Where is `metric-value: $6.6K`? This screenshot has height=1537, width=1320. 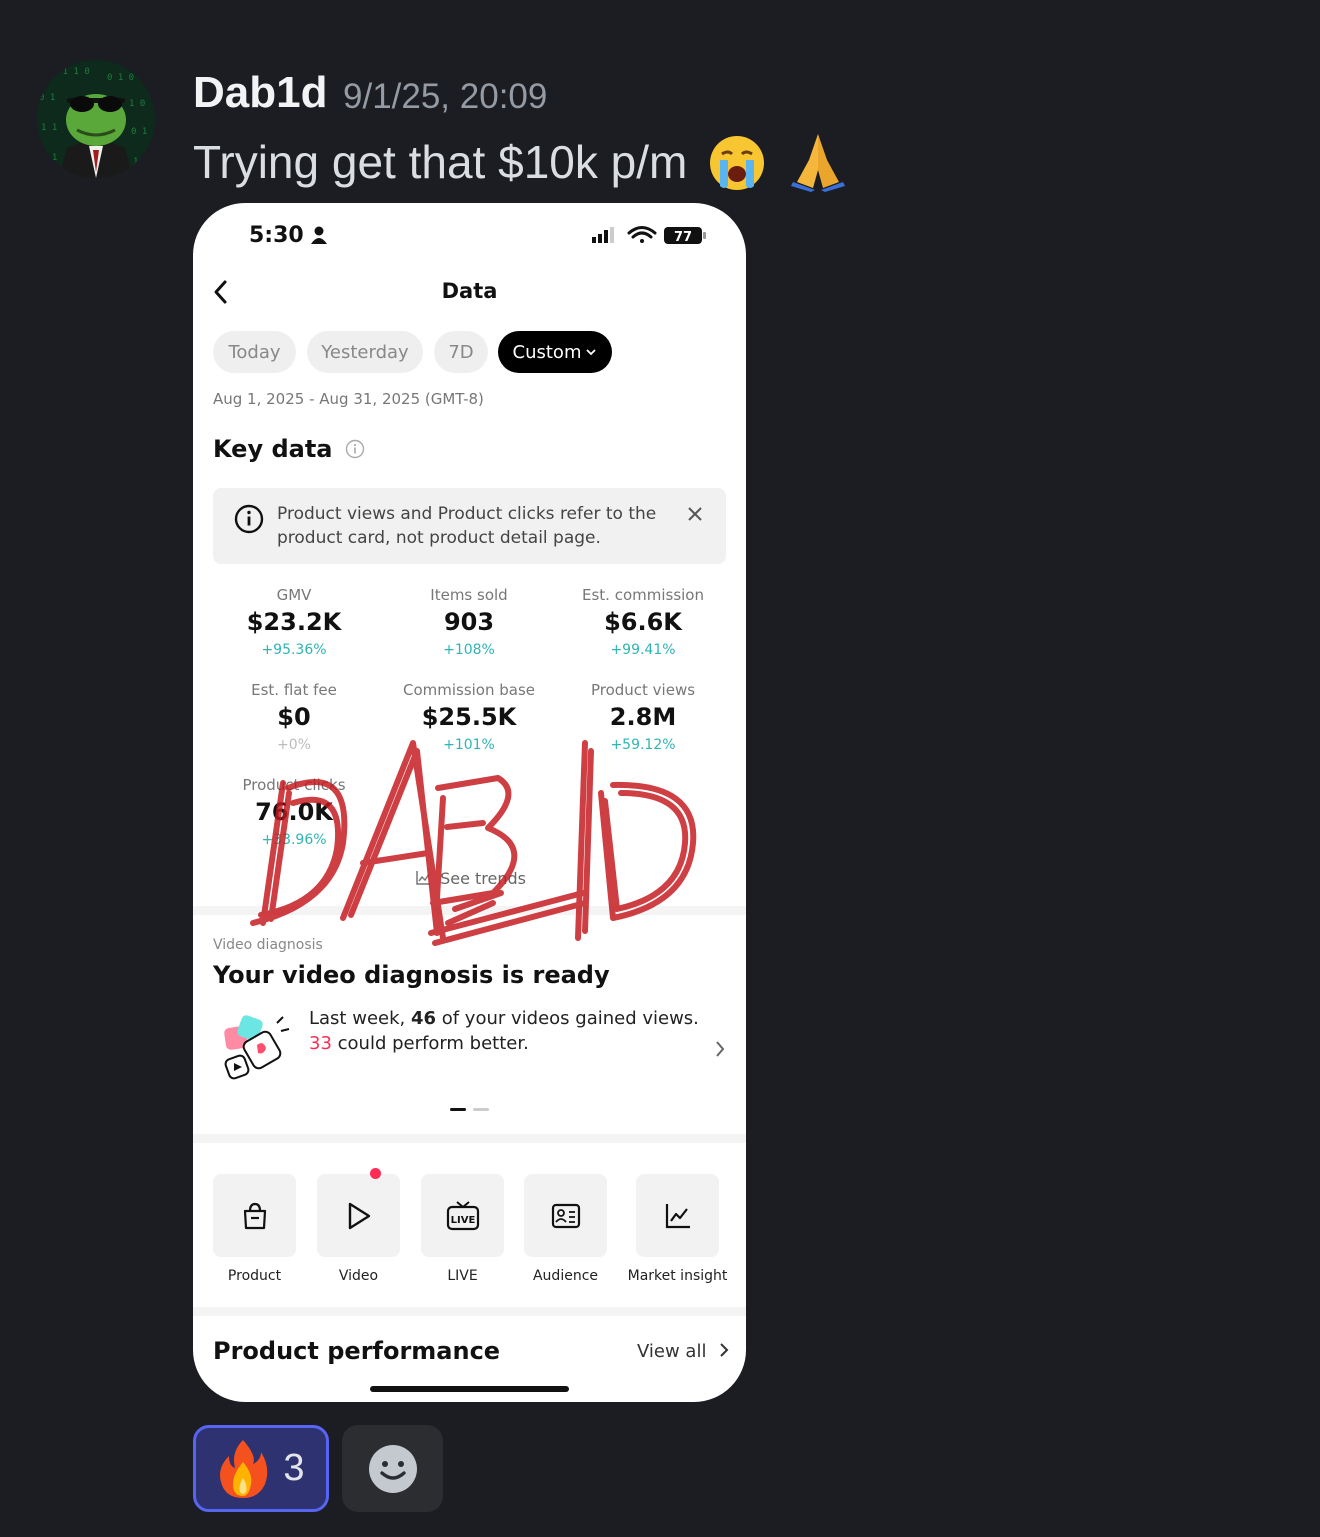
metric-value: $6.6K is located at coordinates (643, 622).